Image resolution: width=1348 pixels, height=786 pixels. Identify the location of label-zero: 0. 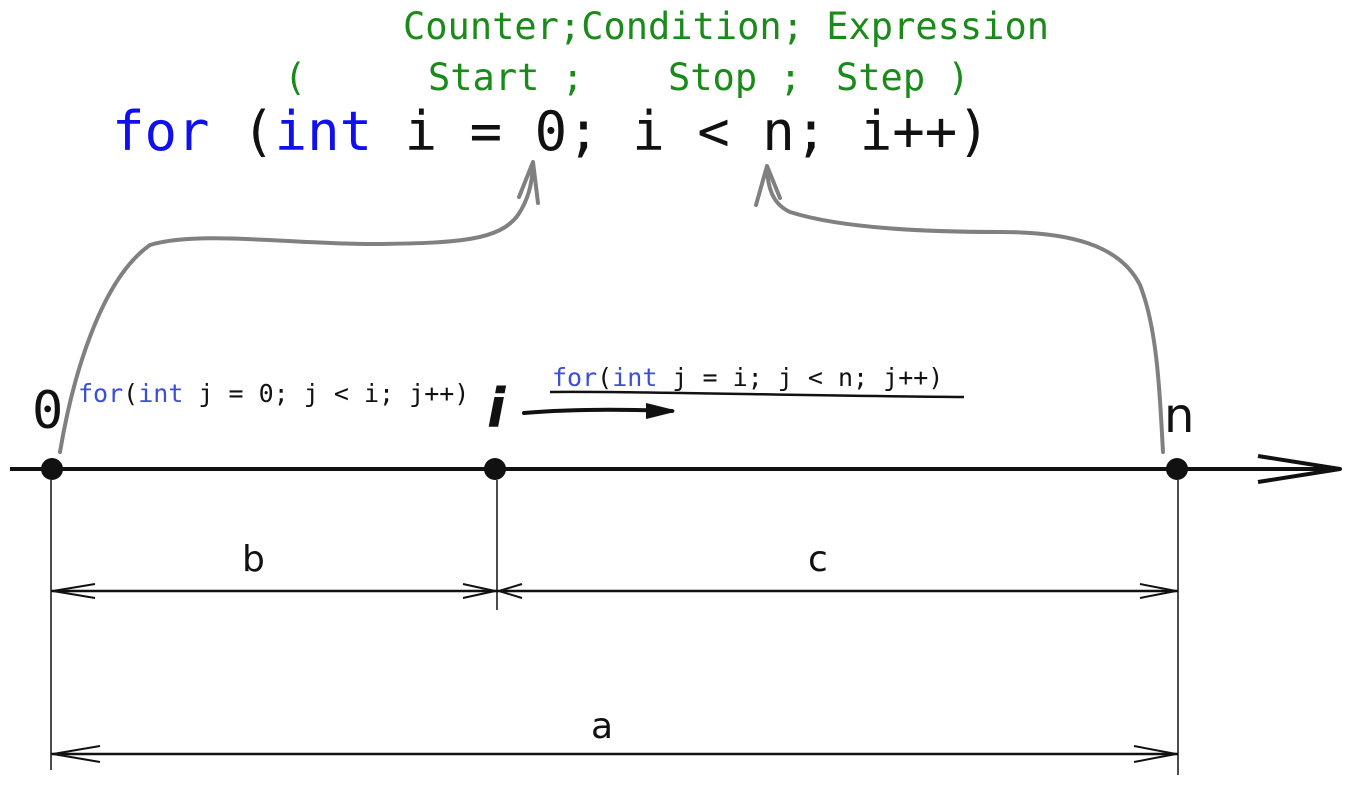
(47, 411).